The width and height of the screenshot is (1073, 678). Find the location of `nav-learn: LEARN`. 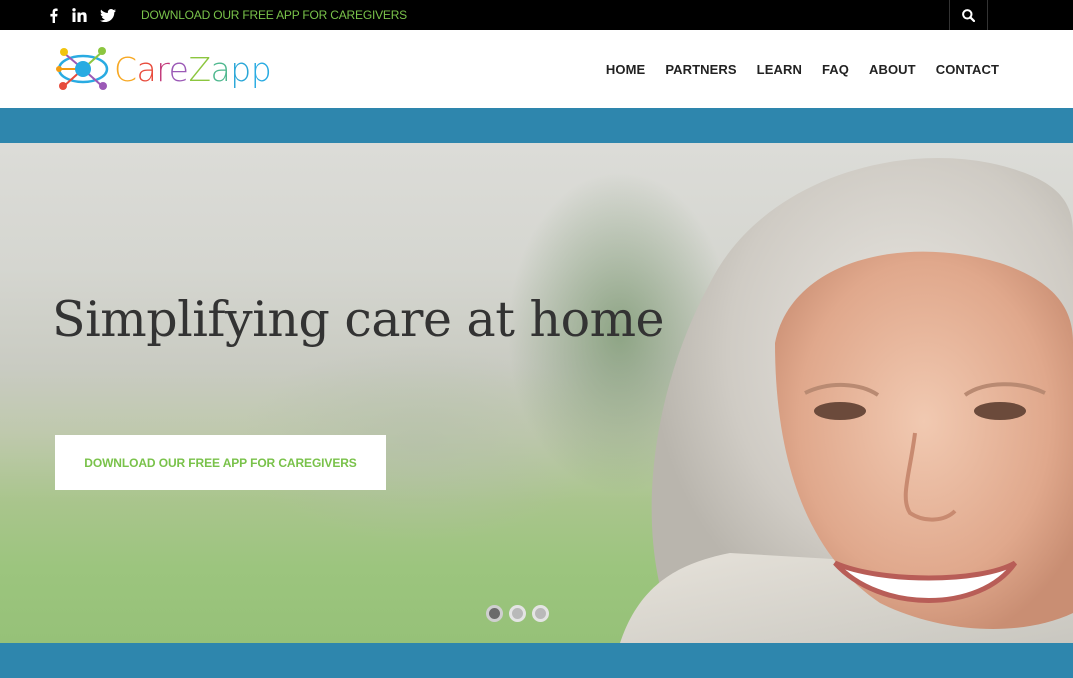

nav-learn: LEARN is located at coordinates (779, 69).